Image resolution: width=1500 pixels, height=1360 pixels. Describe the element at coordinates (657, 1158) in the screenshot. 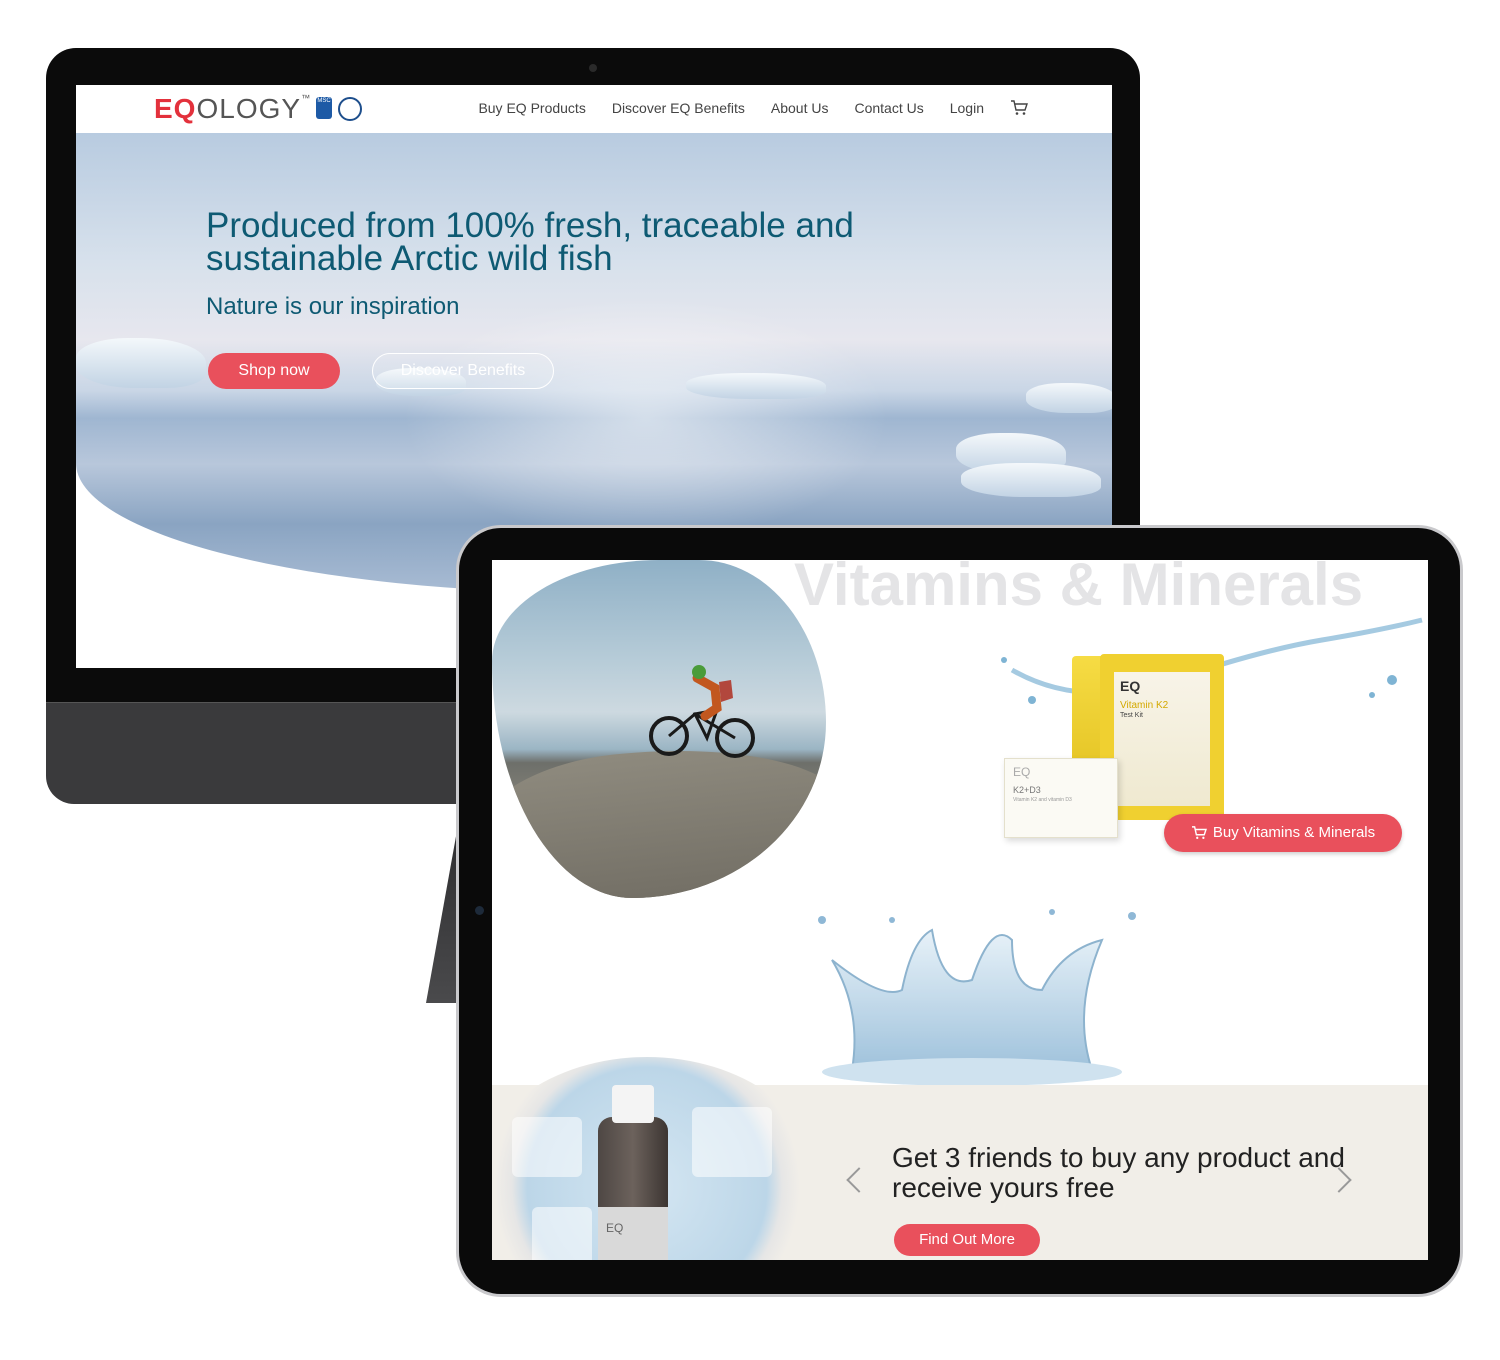

I see `bottle-image: EQ` at that location.